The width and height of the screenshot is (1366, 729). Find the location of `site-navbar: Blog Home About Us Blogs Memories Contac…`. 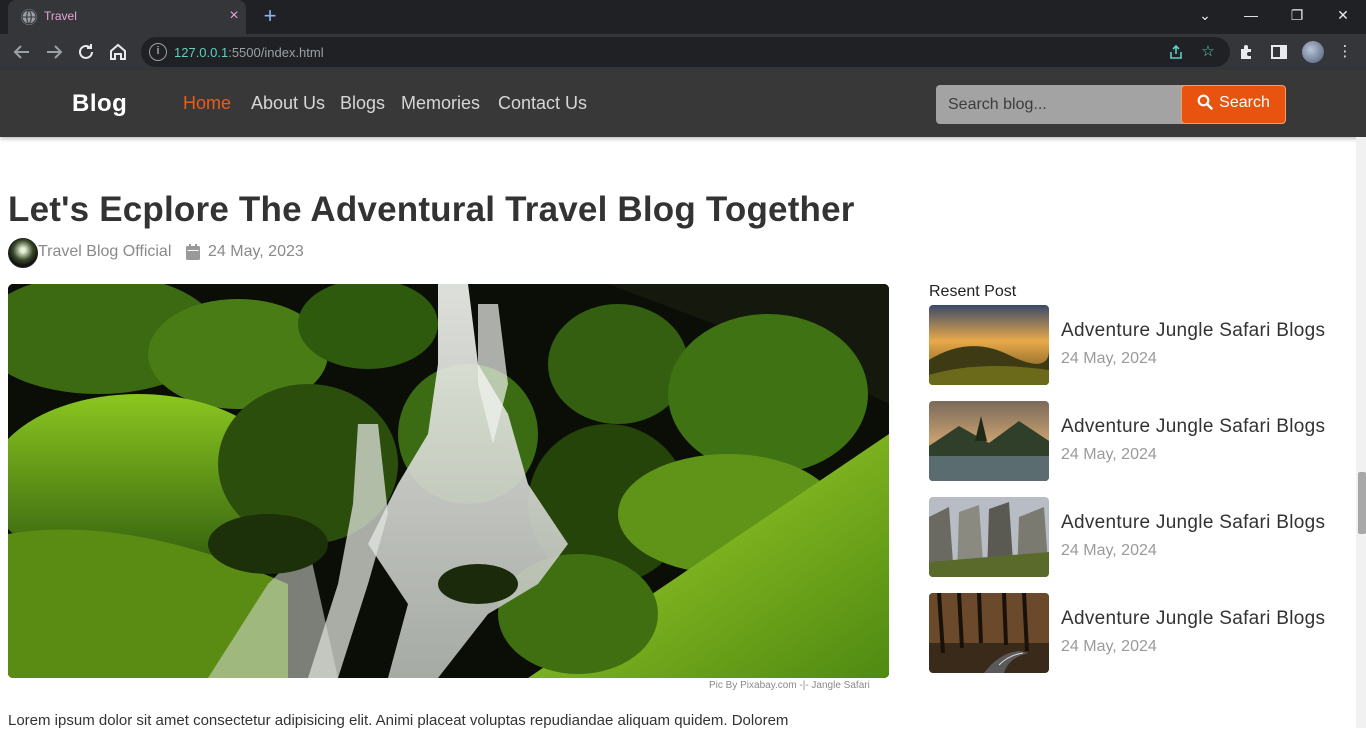

site-navbar: Blog Home About Us Blogs Memories Contac… is located at coordinates (683, 103).